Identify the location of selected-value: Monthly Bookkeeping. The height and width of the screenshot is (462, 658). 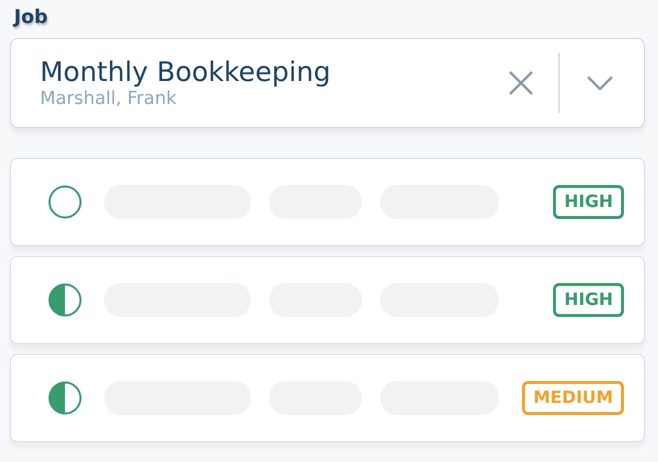
(186, 72).